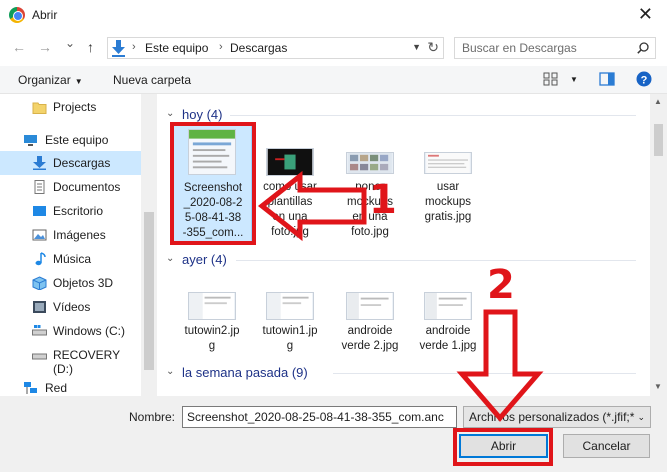 The height and width of the screenshot is (472, 667). I want to click on file-tile-androide-verde-1: androide verde 1.jpg, so click(448, 324).